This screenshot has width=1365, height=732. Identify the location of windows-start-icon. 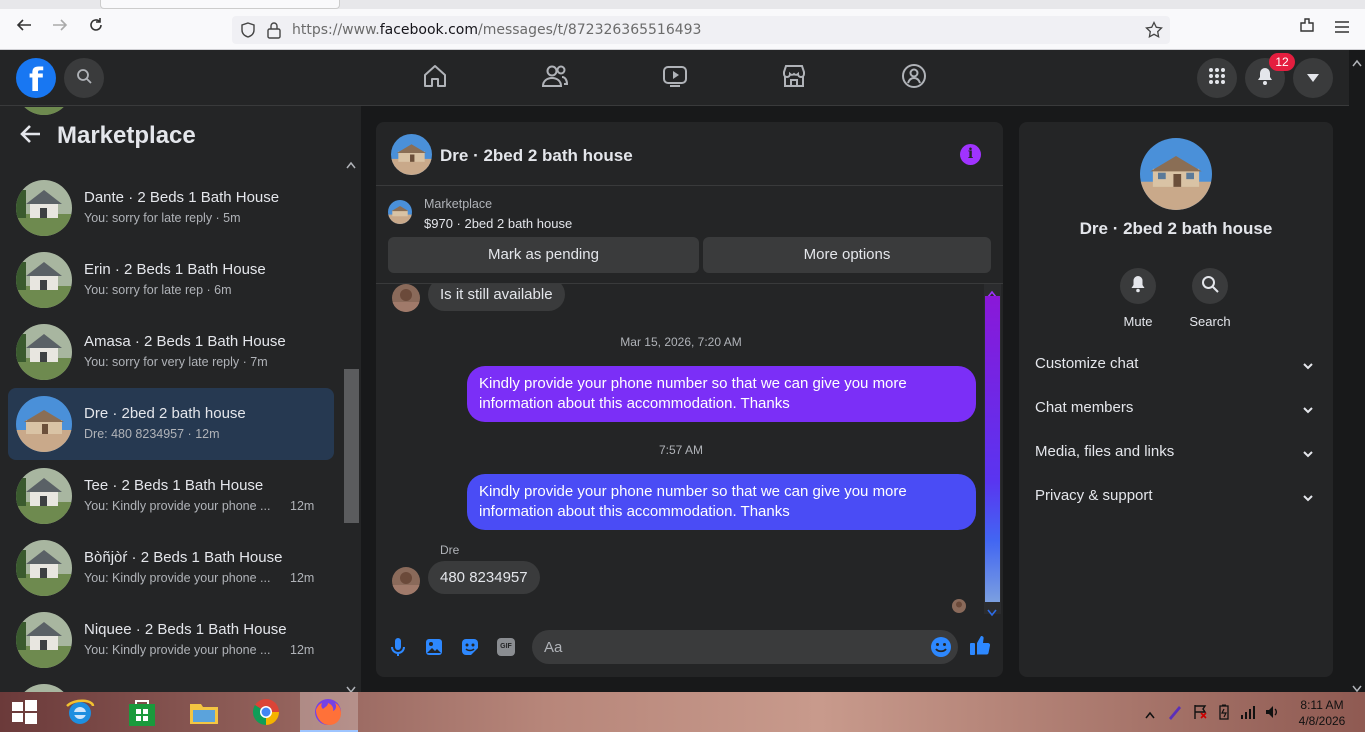
(24, 712).